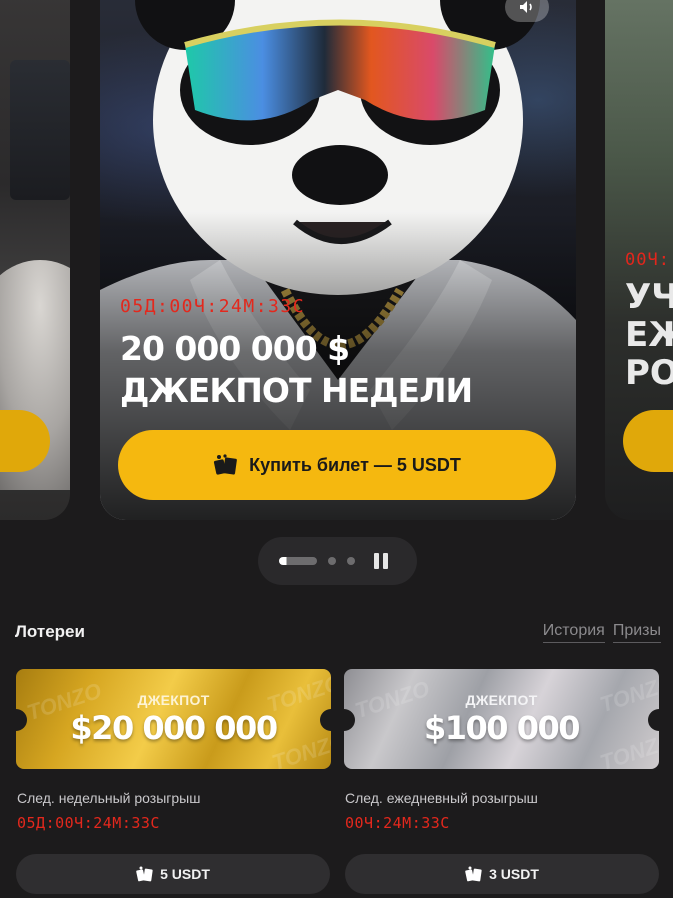 The height and width of the screenshot is (898, 673). I want to click on jackpot-amount: $20 000 000, so click(174, 727).